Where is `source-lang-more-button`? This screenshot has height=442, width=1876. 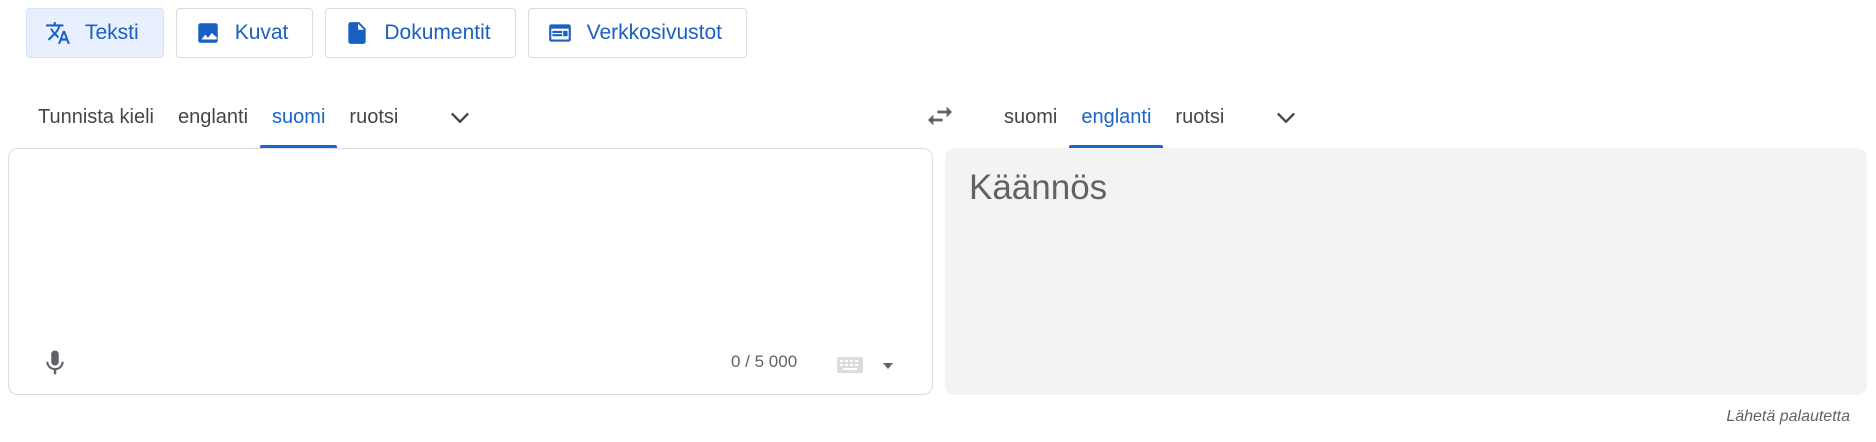
source-lang-more-button is located at coordinates (460, 117).